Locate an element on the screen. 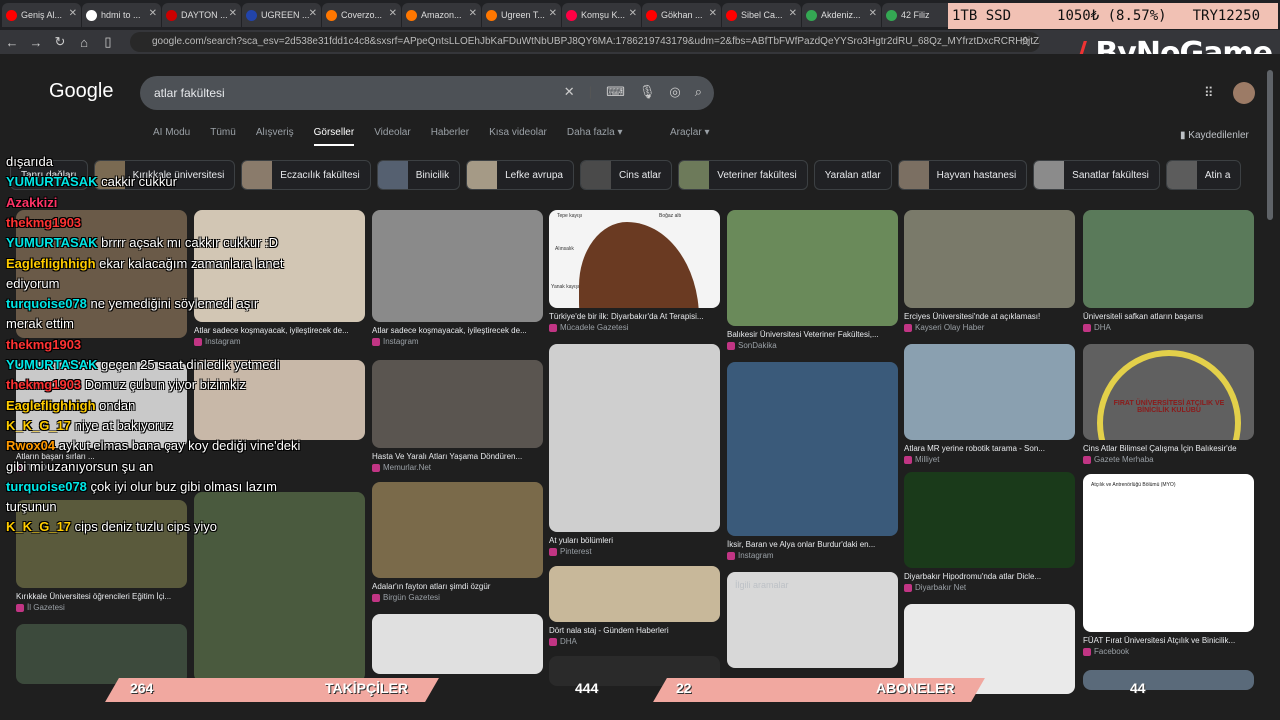  browser-tab: hdmi to ... ✕ is located at coordinates (121, 15).